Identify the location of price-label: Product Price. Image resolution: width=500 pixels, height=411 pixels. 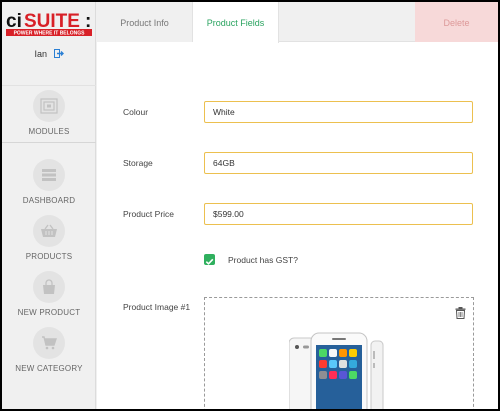
(149, 214).